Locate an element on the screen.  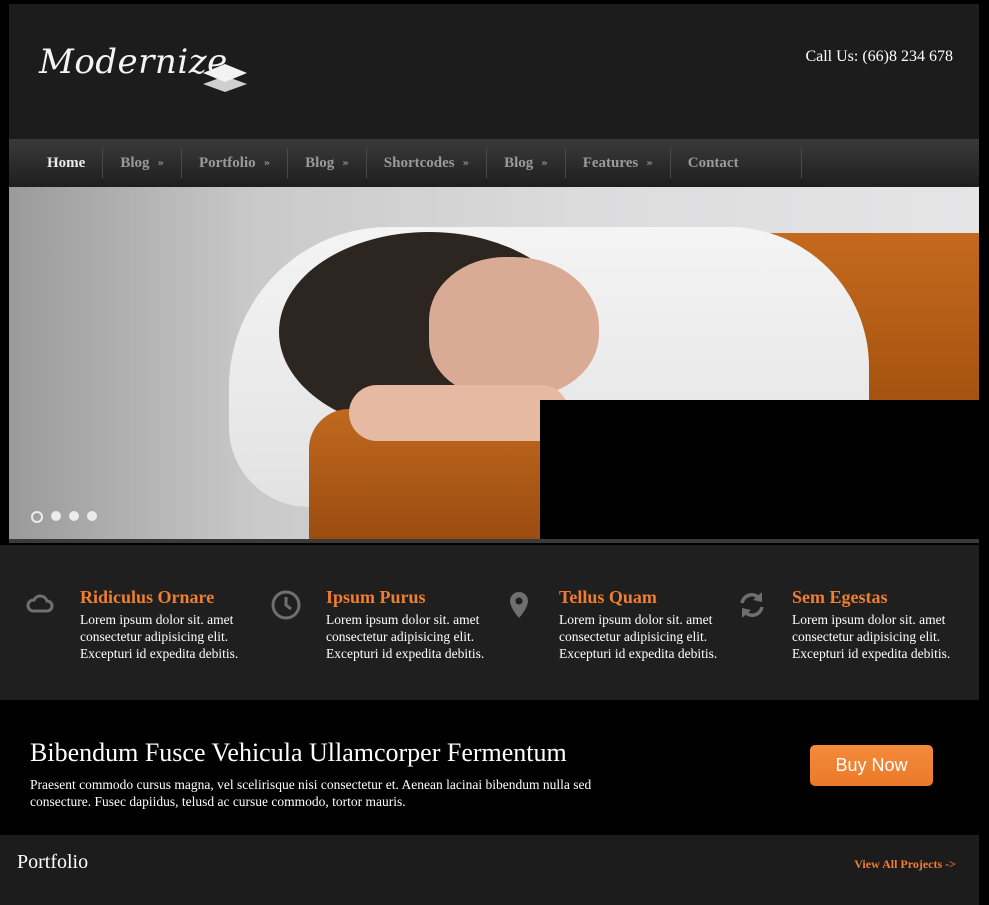
feature-title: Ipsum Purus is located at coordinates (376, 597).